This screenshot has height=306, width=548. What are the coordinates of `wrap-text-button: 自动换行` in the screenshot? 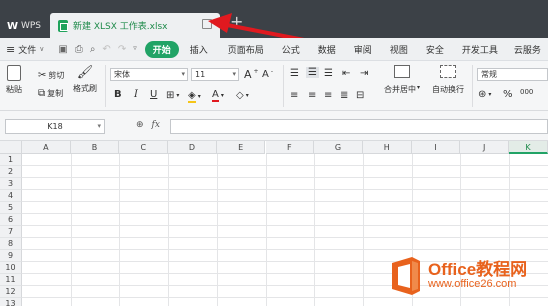 It's located at (448, 80).